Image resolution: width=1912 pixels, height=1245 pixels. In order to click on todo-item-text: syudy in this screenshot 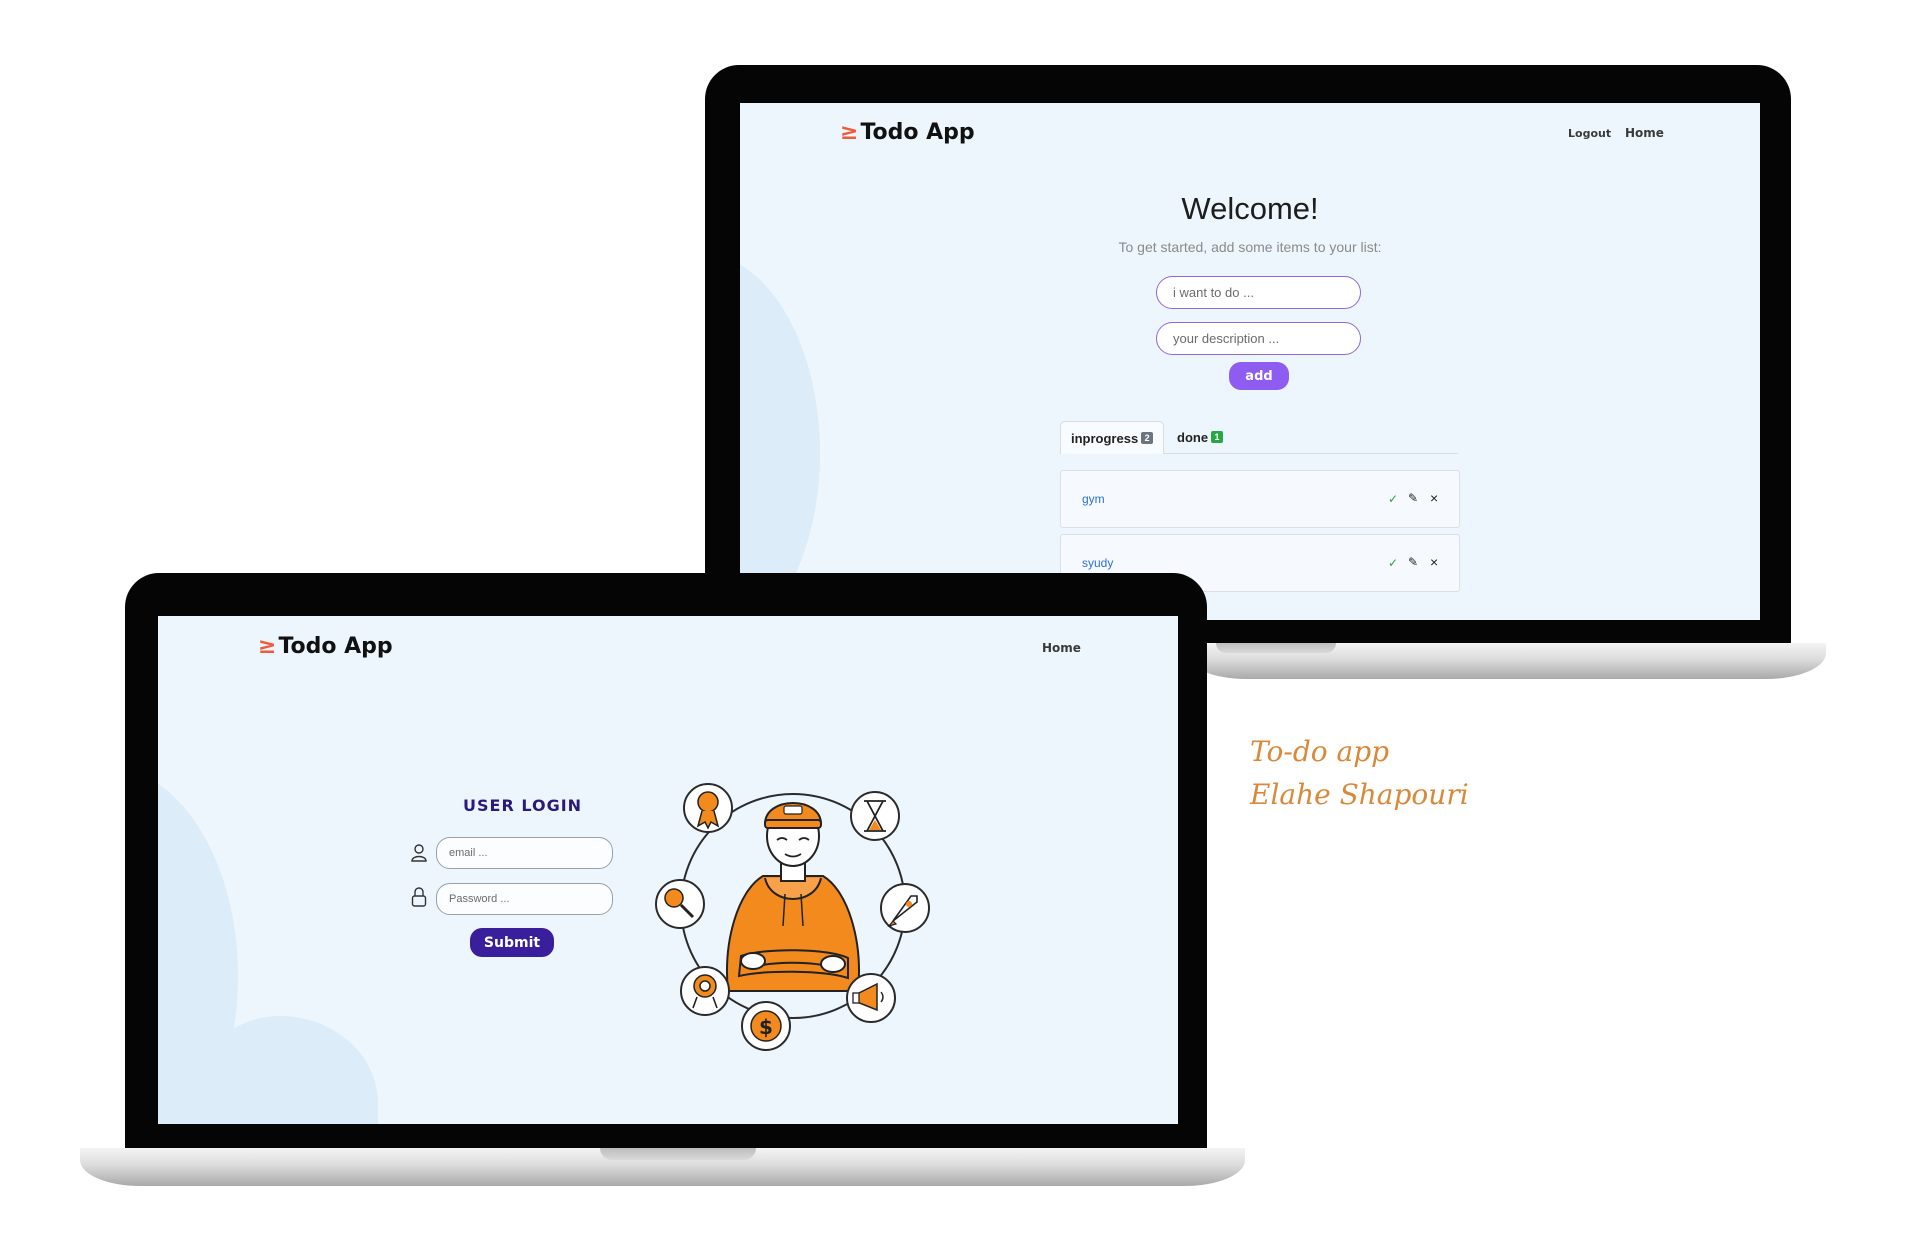, I will do `click(1098, 563)`.